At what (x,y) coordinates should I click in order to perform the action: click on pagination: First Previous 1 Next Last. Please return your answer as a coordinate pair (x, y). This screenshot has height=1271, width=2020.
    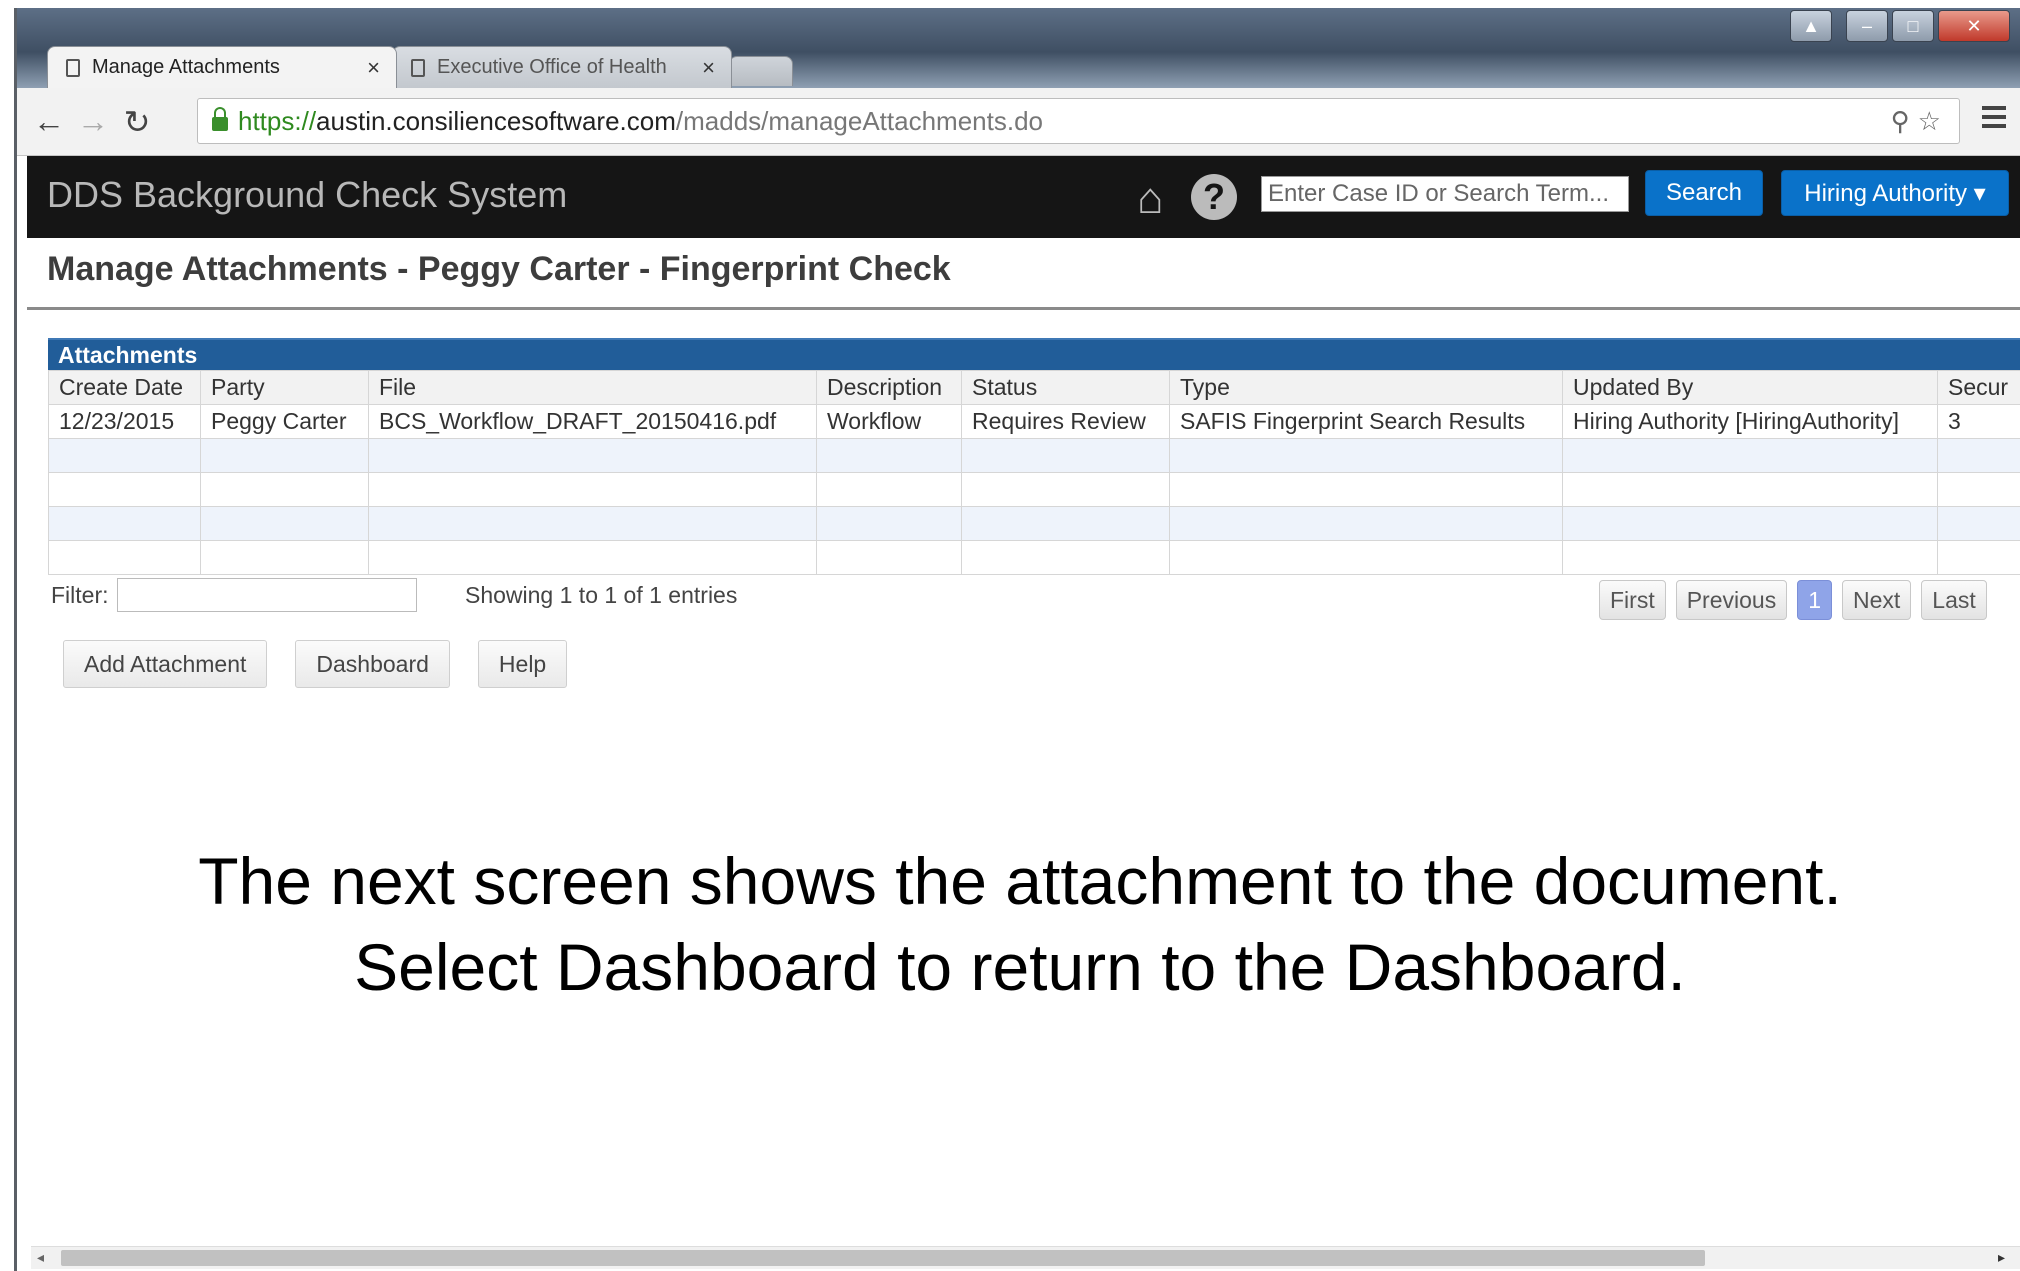
    Looking at the image, I should click on (1793, 600).